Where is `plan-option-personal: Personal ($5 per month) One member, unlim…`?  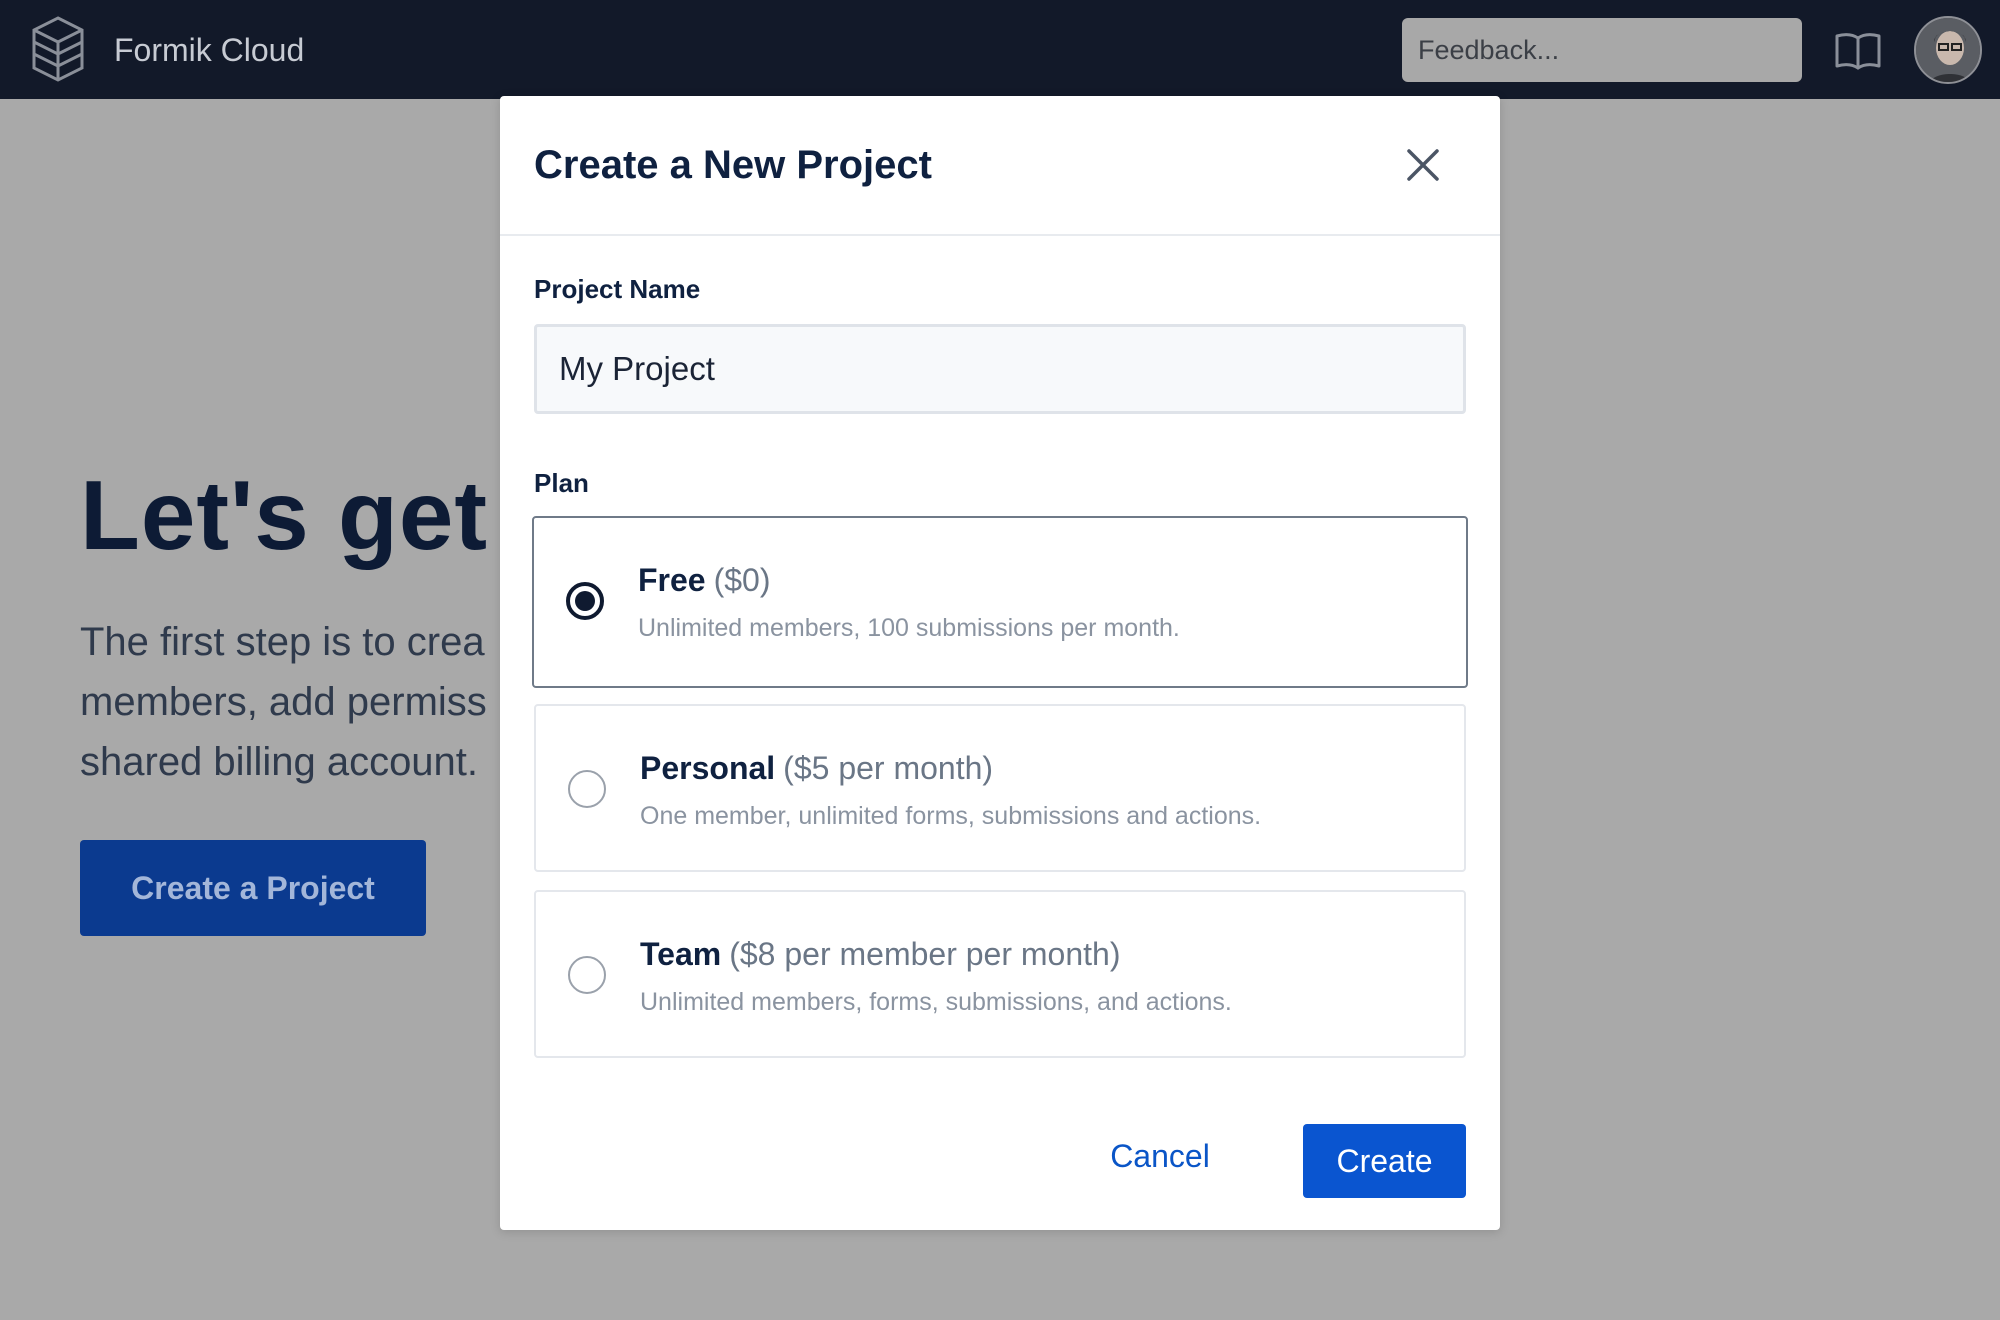 plan-option-personal: Personal ($5 per month) One member, unlim… is located at coordinates (1000, 788).